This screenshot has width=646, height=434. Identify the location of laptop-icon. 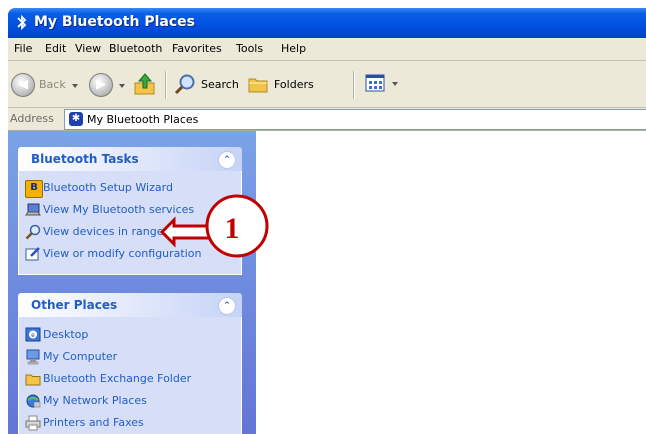
(33, 209).